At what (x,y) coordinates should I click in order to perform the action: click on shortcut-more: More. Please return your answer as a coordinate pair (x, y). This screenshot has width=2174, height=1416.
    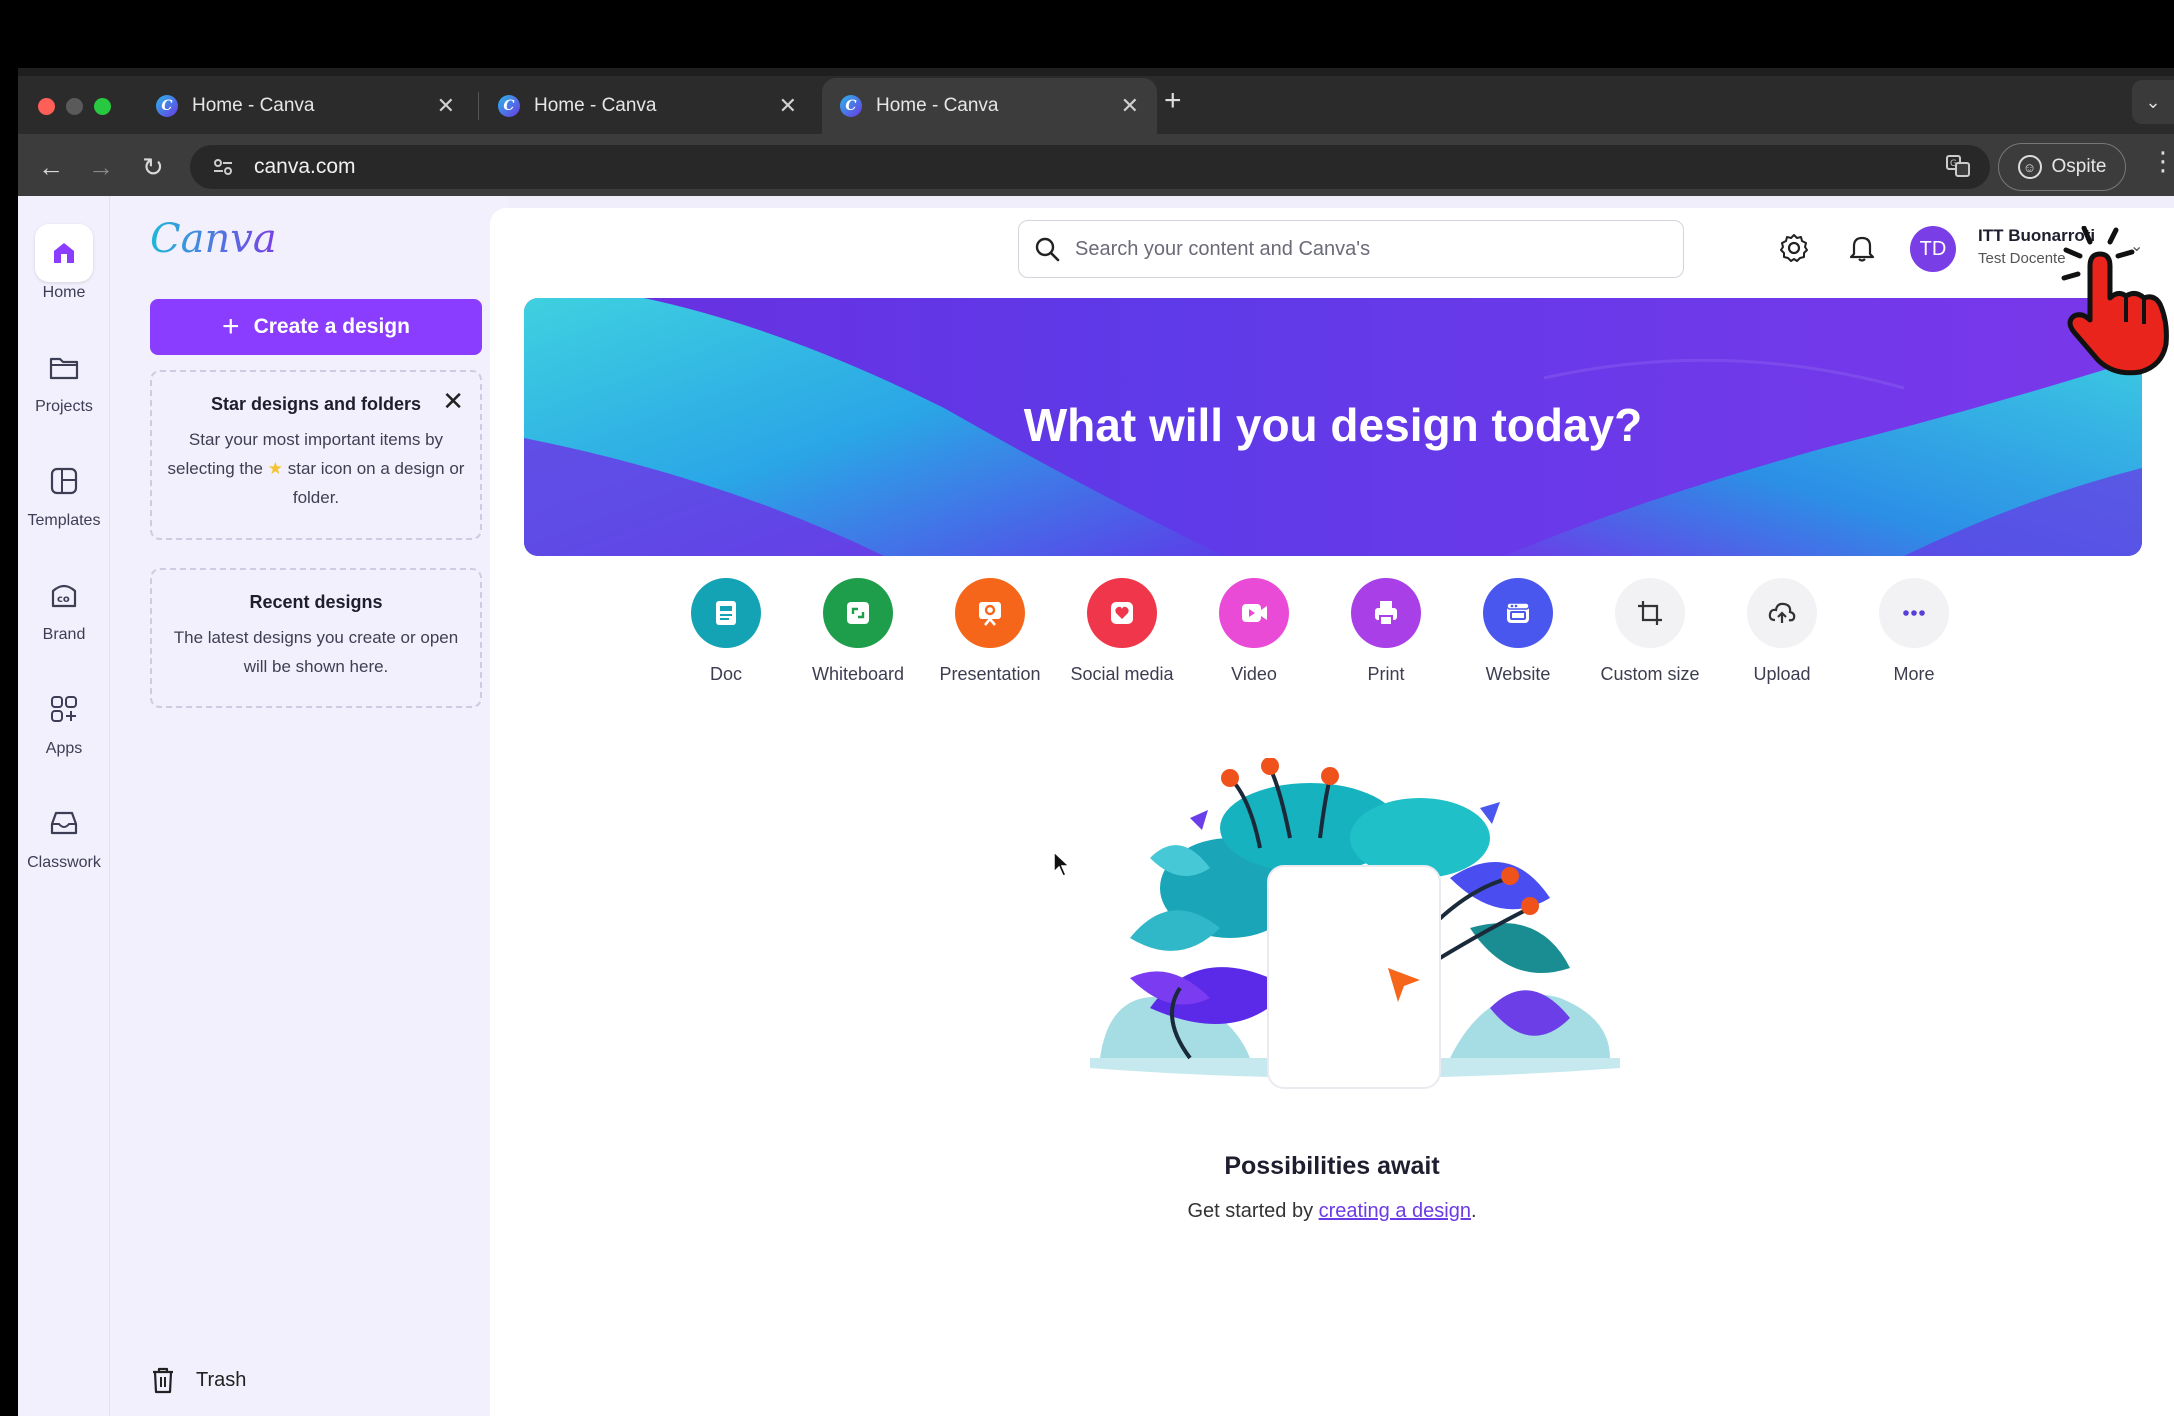
    Looking at the image, I should click on (1914, 631).